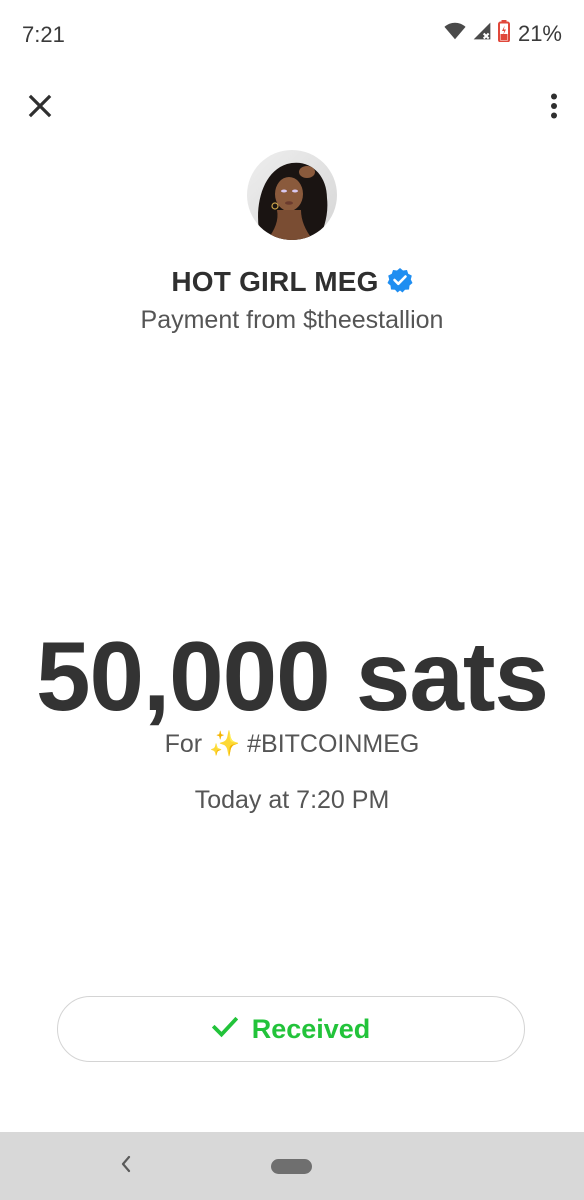  I want to click on sender-name: HOT GIRL MEG, so click(275, 281).